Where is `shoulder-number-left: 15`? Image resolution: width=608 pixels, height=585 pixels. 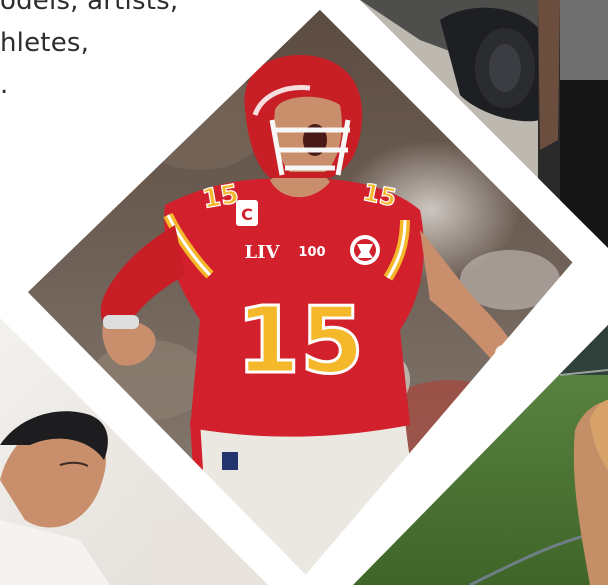
shoulder-number-left: 15 is located at coordinates (220, 197).